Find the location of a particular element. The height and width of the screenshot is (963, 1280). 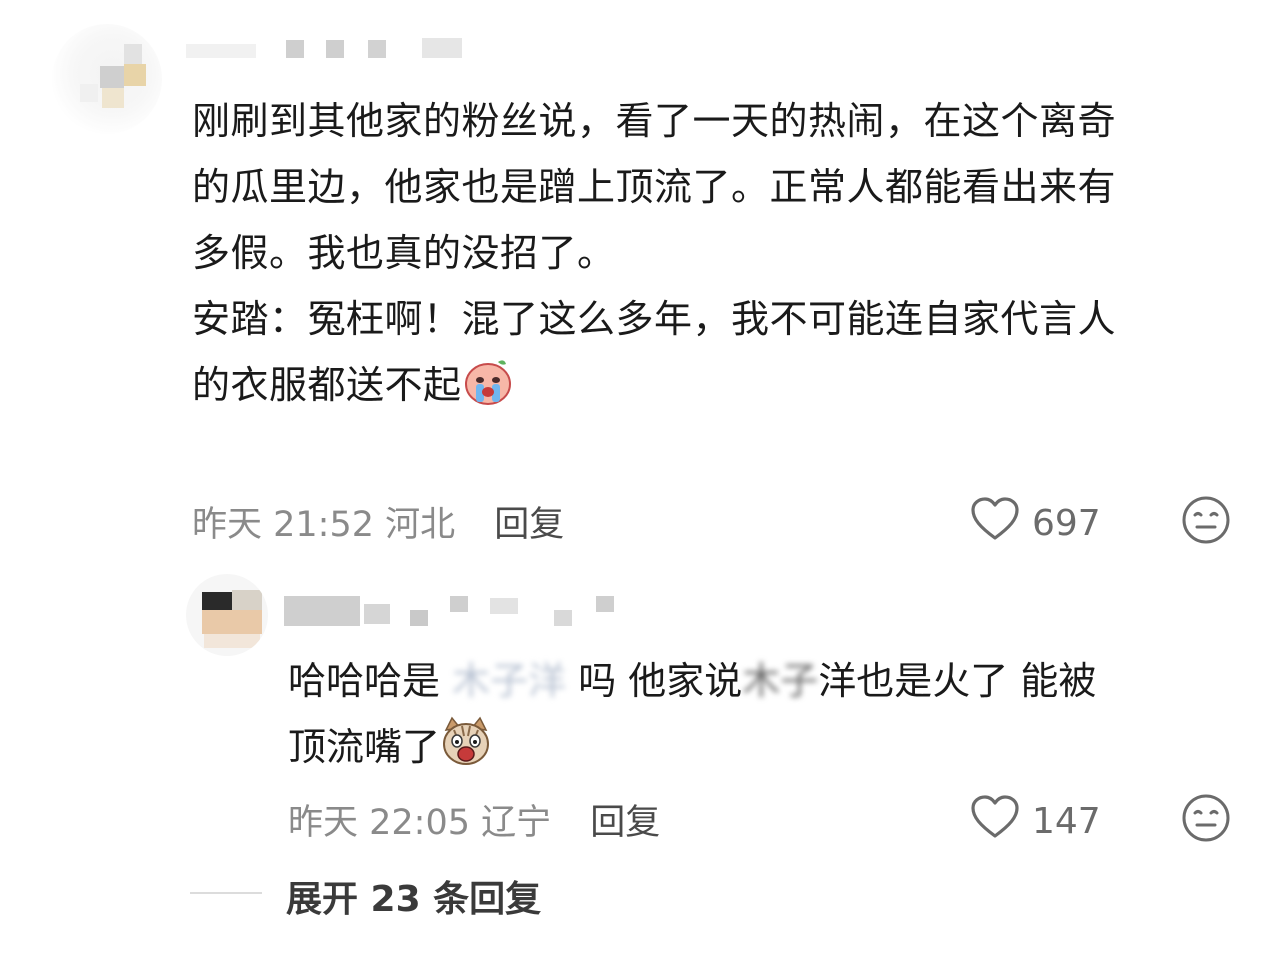

reply-avatar is located at coordinates (227, 615).